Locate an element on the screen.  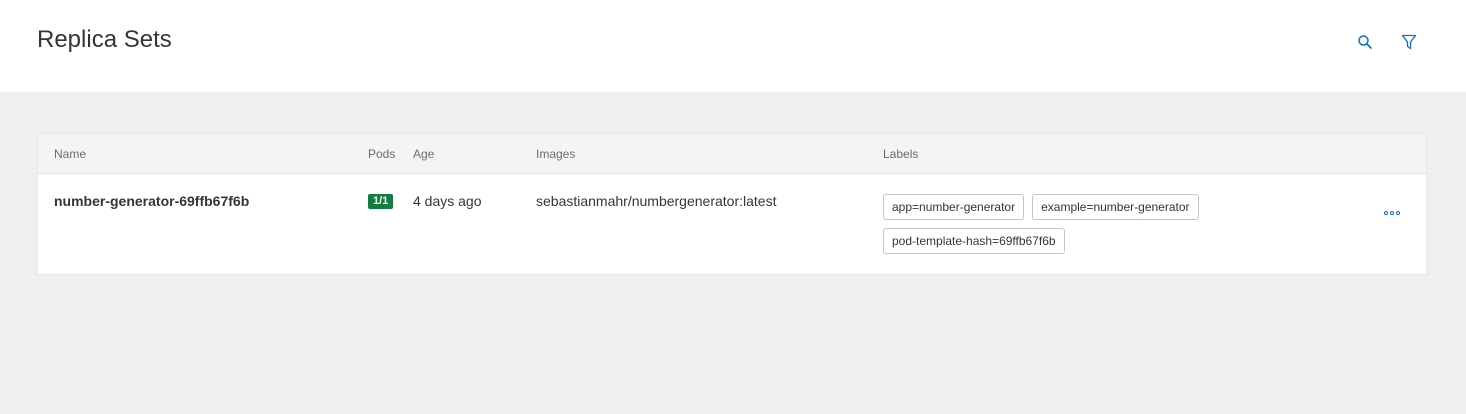
pods-status-badge: 1/1 is located at coordinates (381, 201).